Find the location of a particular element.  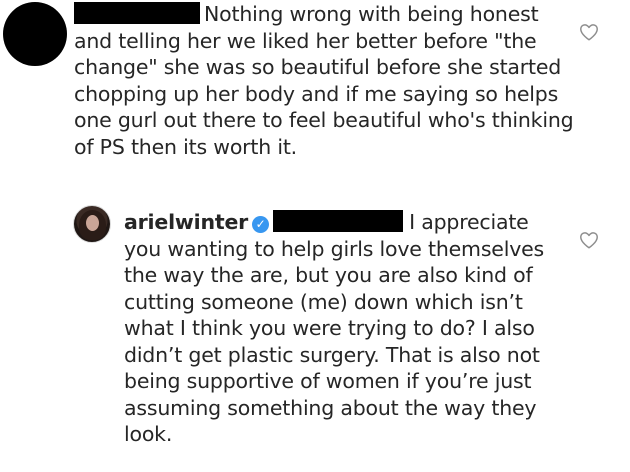

username-link: arielwinter is located at coordinates (186, 222).